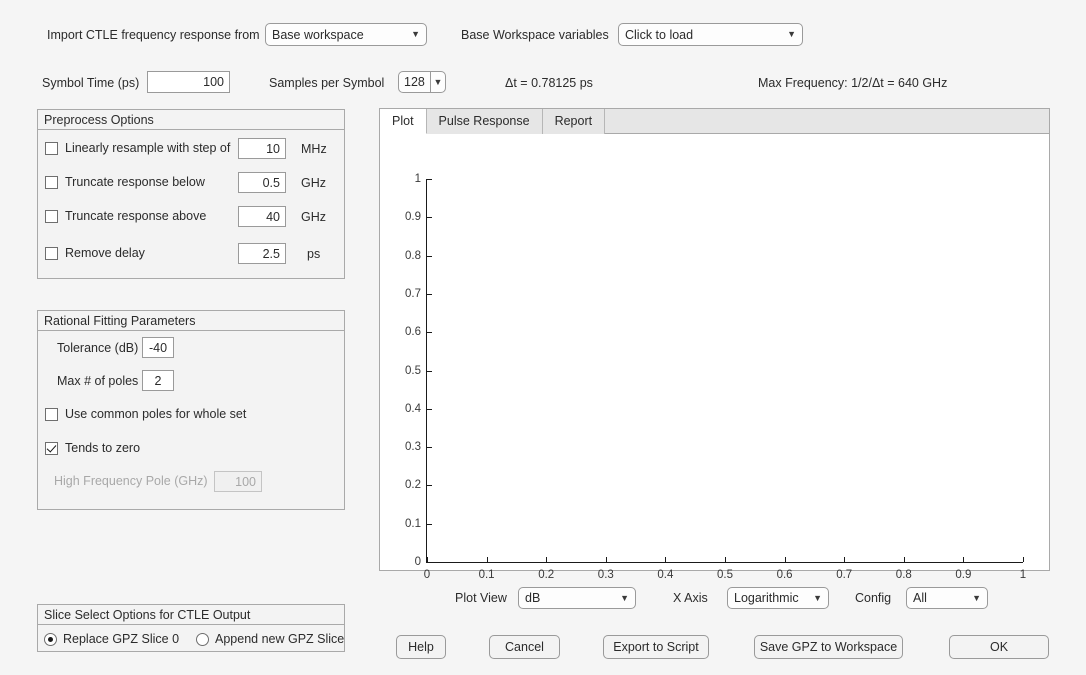 The image size is (1086, 675). Describe the element at coordinates (105, 253) in the screenshot. I see `remove-delay-label: Remove delay` at that location.